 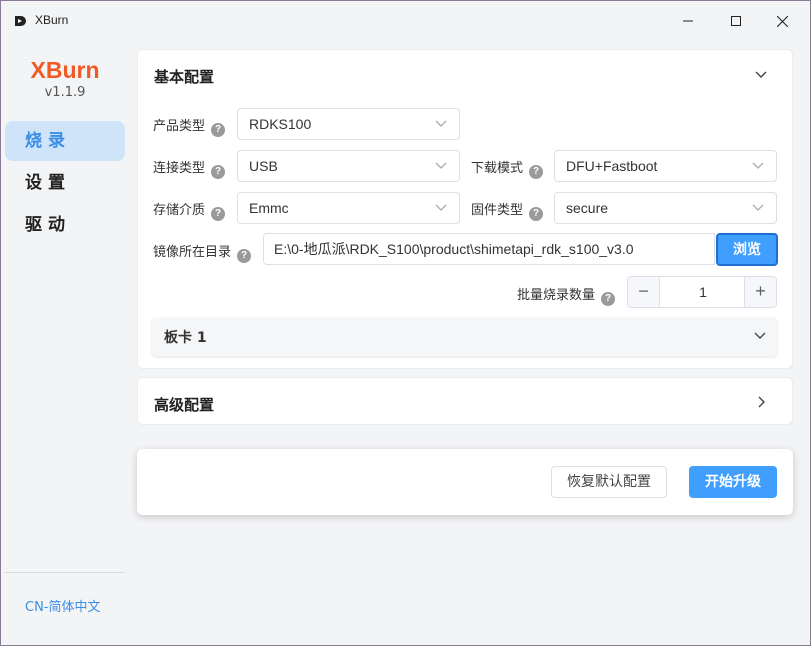 I want to click on brand-logo: XBurn, so click(x=65, y=70).